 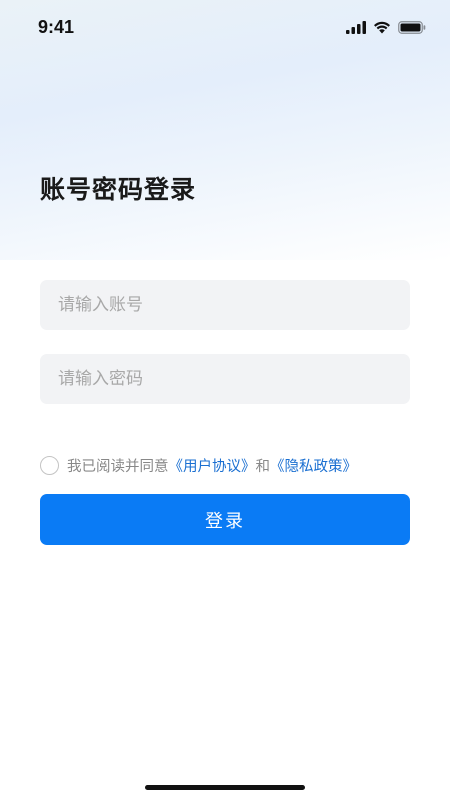 I want to click on status-icons, so click(x=386, y=27).